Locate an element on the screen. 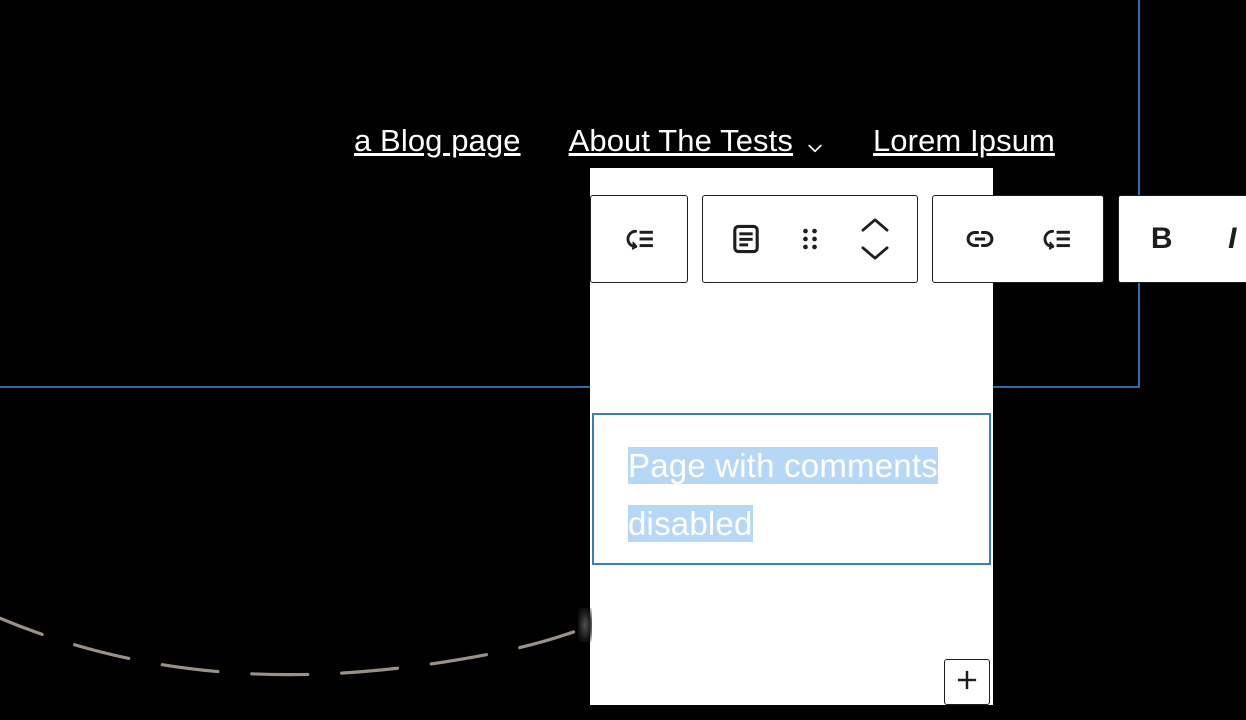 This screenshot has width=1246, height=720. link-icon is located at coordinates (980, 239).